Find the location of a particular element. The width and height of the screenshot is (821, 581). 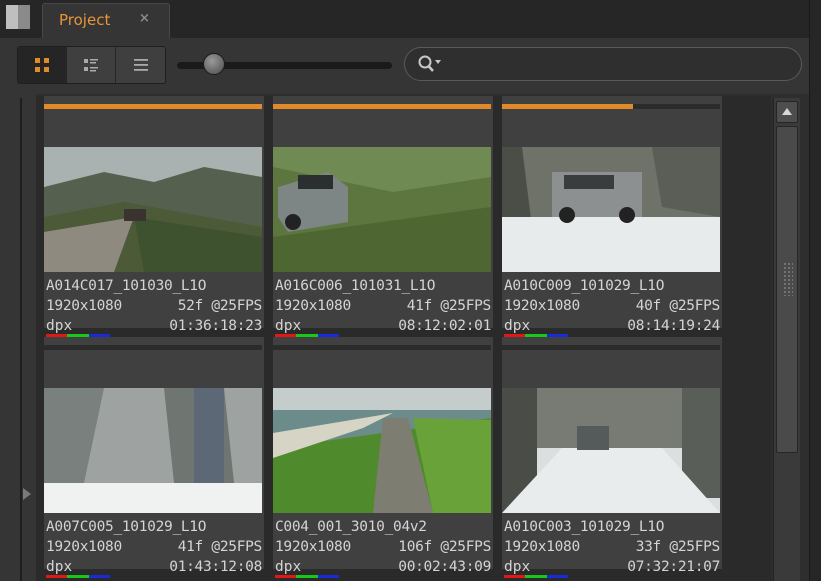

vertical-scrollbar is located at coordinates (786, 339).